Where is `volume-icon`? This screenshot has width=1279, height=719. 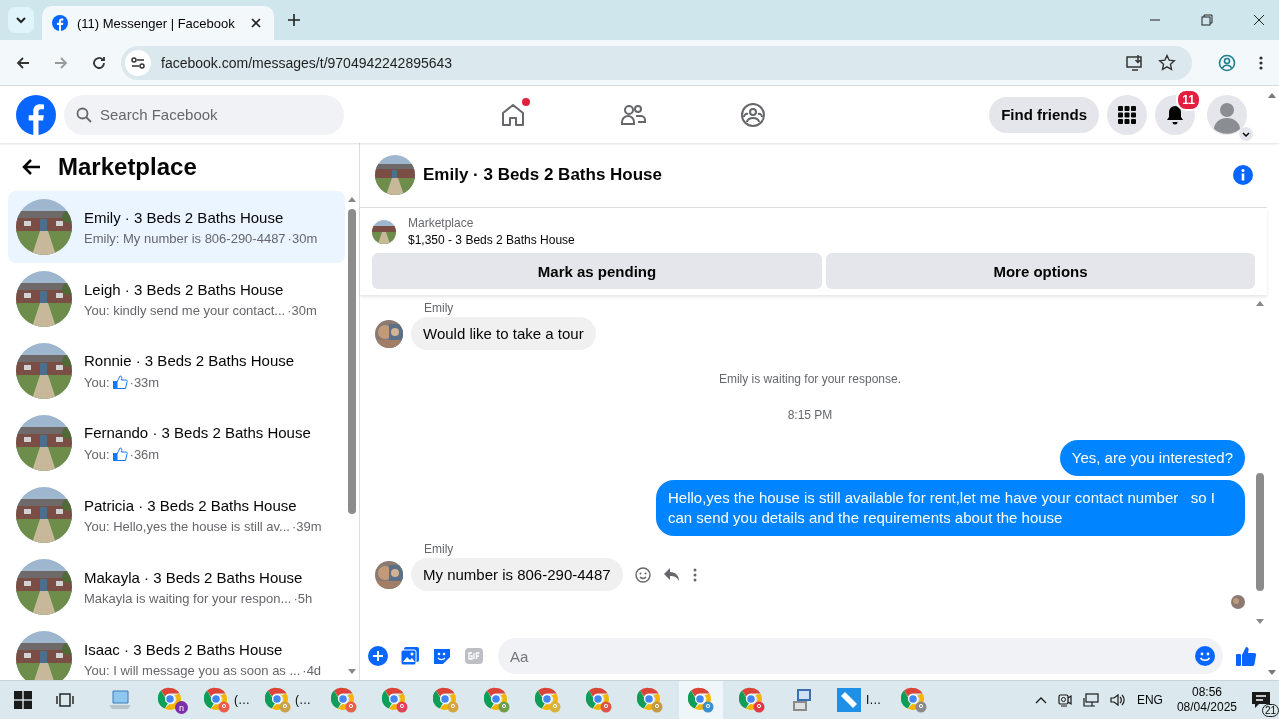
volume-icon is located at coordinates (1117, 700).